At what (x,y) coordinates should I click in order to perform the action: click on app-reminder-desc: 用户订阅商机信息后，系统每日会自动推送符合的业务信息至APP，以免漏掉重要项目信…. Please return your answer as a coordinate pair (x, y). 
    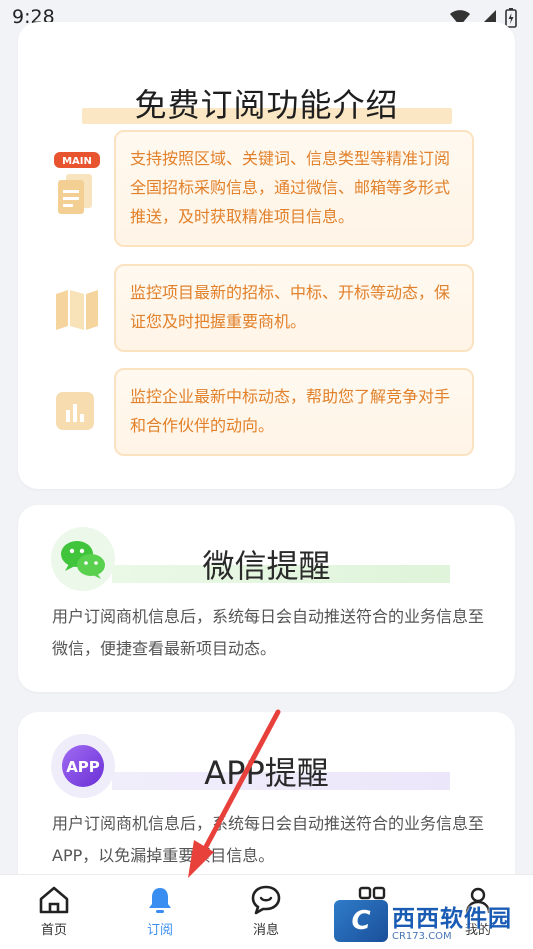
    Looking at the image, I should click on (268, 839).